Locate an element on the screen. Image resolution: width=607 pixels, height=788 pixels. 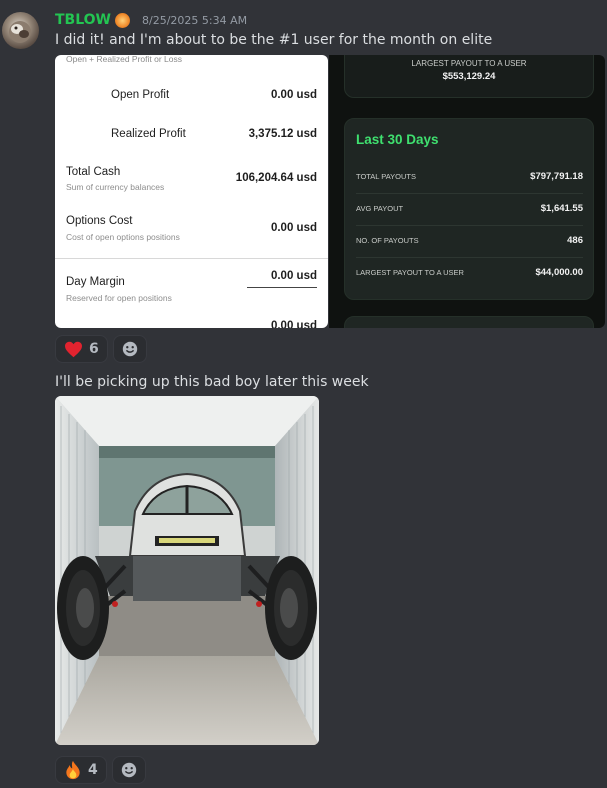
largest-payout-card: LARGEST PAYOUT TO A USER $553,129.24 is located at coordinates (469, 76).